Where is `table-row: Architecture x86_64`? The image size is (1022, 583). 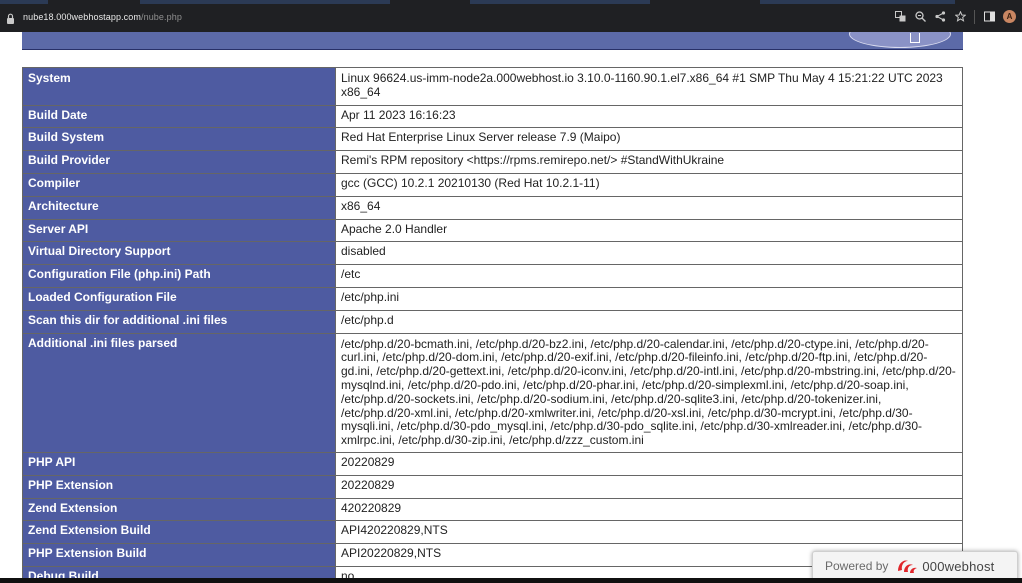 table-row: Architecture x86_64 is located at coordinates (492, 207).